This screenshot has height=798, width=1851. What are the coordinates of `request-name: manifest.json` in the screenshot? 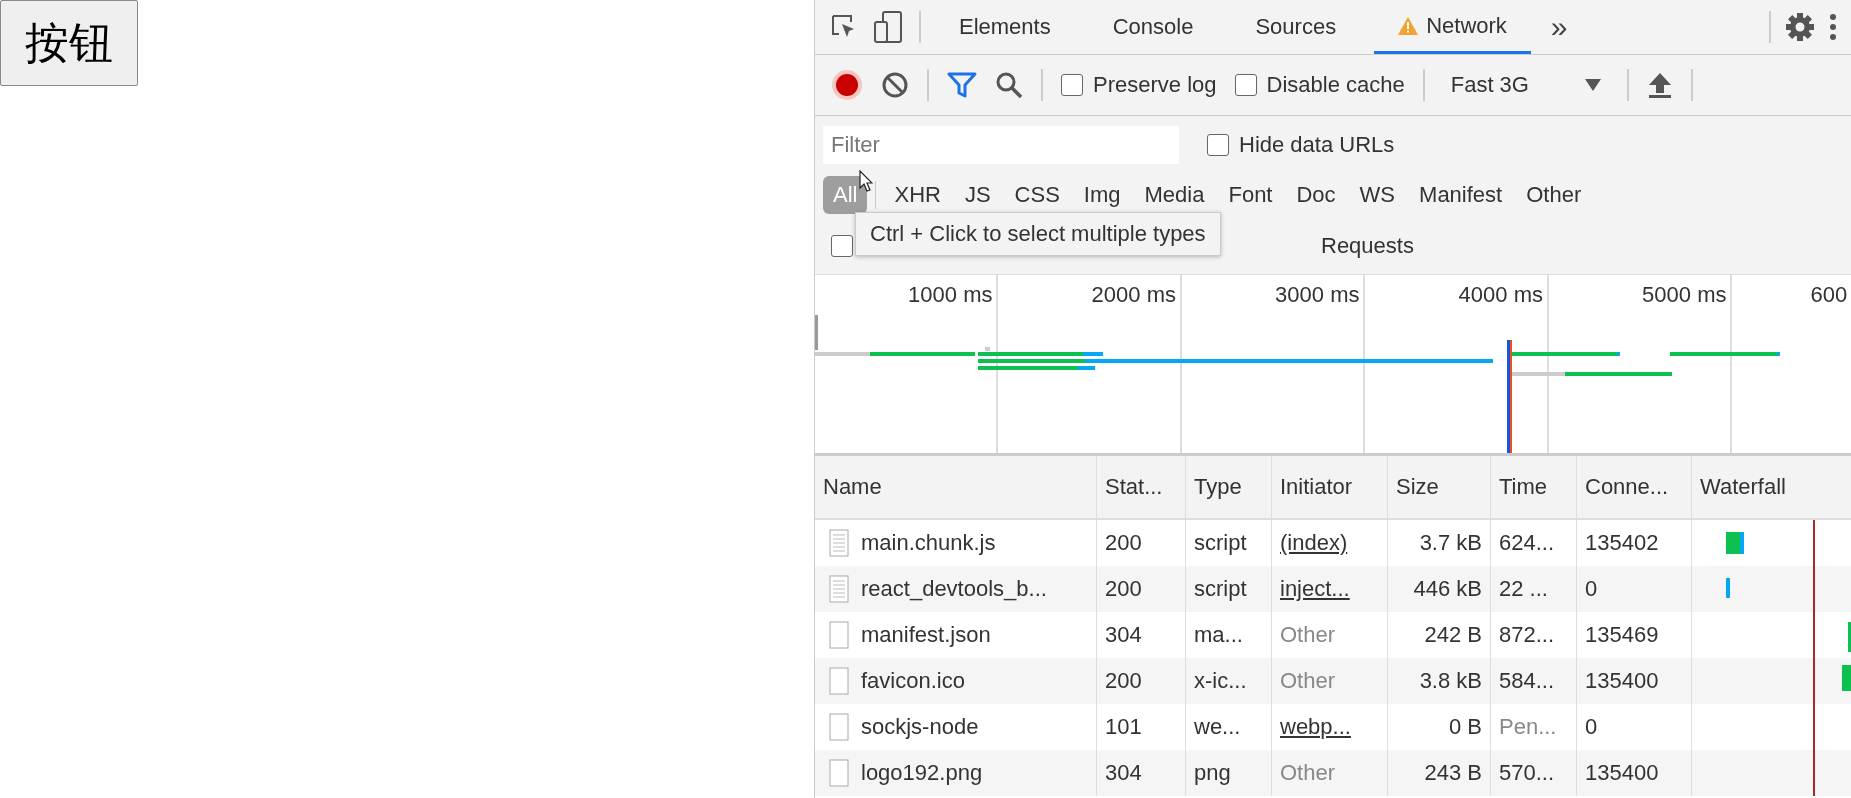 It's located at (926, 635).